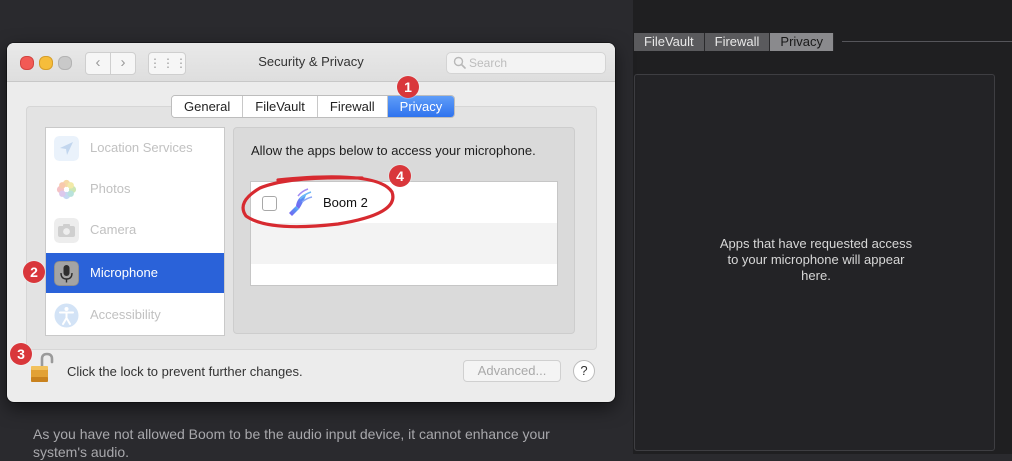 The width and height of the screenshot is (1012, 461). I want to click on privacy-item-location-services: Location Services, so click(135, 148).